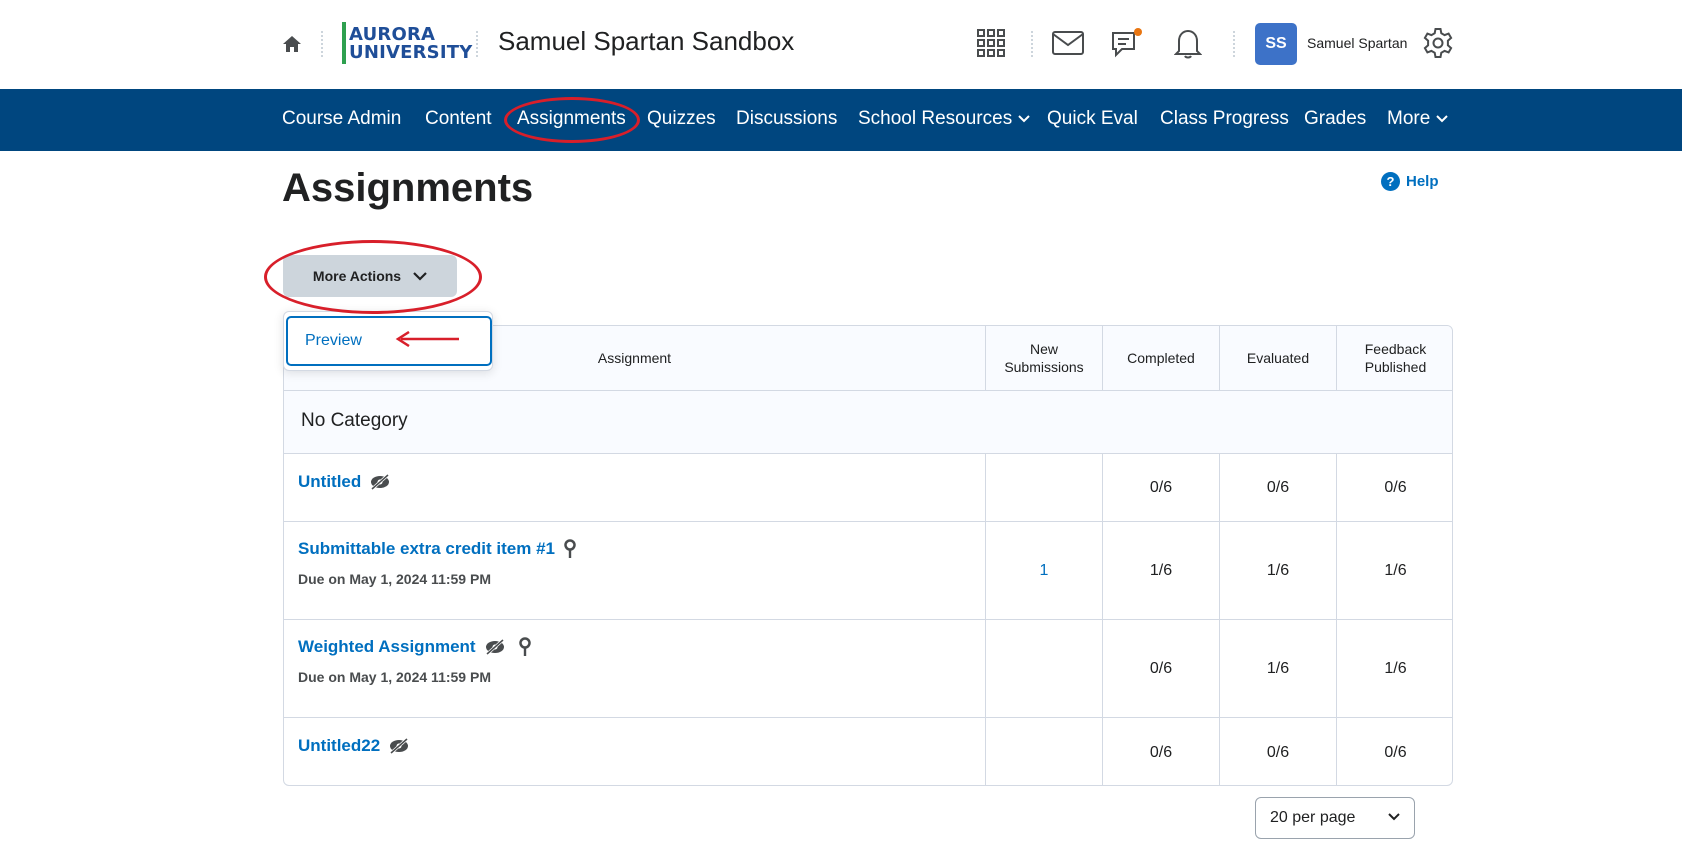  Describe the element at coordinates (1313, 817) in the screenshot. I see `per-page-value: 20 per page` at that location.